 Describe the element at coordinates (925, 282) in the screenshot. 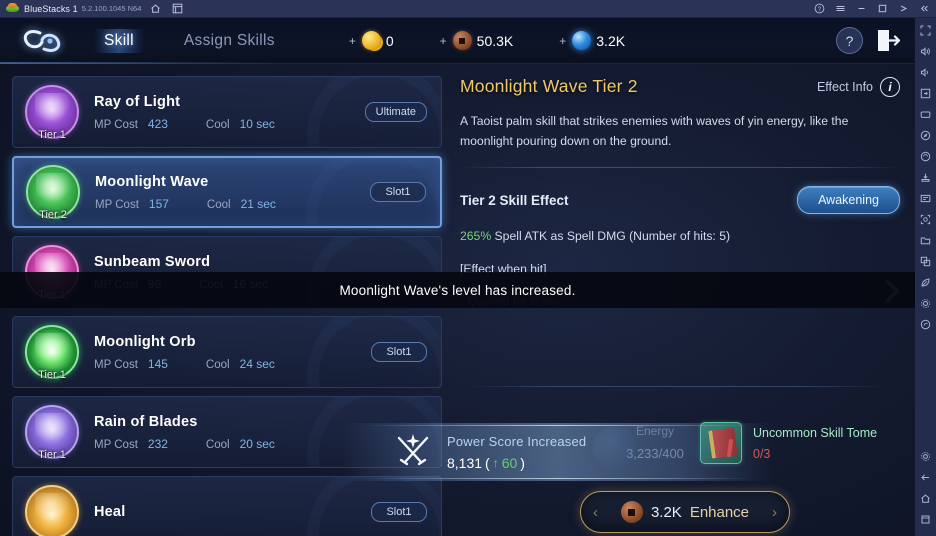

I see `eco-mode-icon` at that location.